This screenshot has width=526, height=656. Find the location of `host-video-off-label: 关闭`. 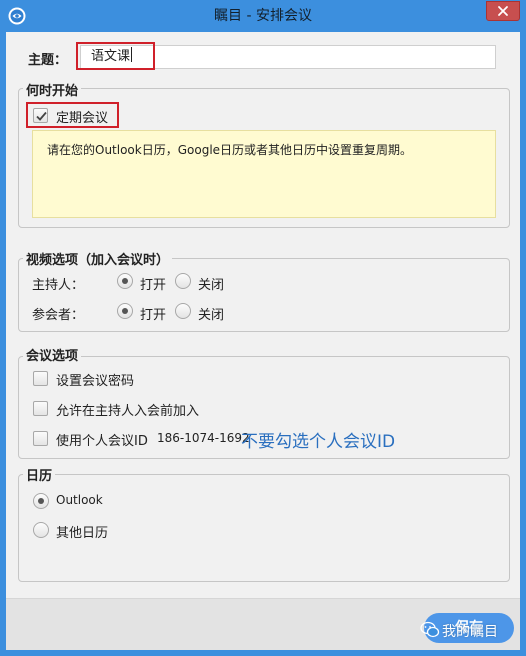

host-video-off-label: 关闭 is located at coordinates (211, 285).